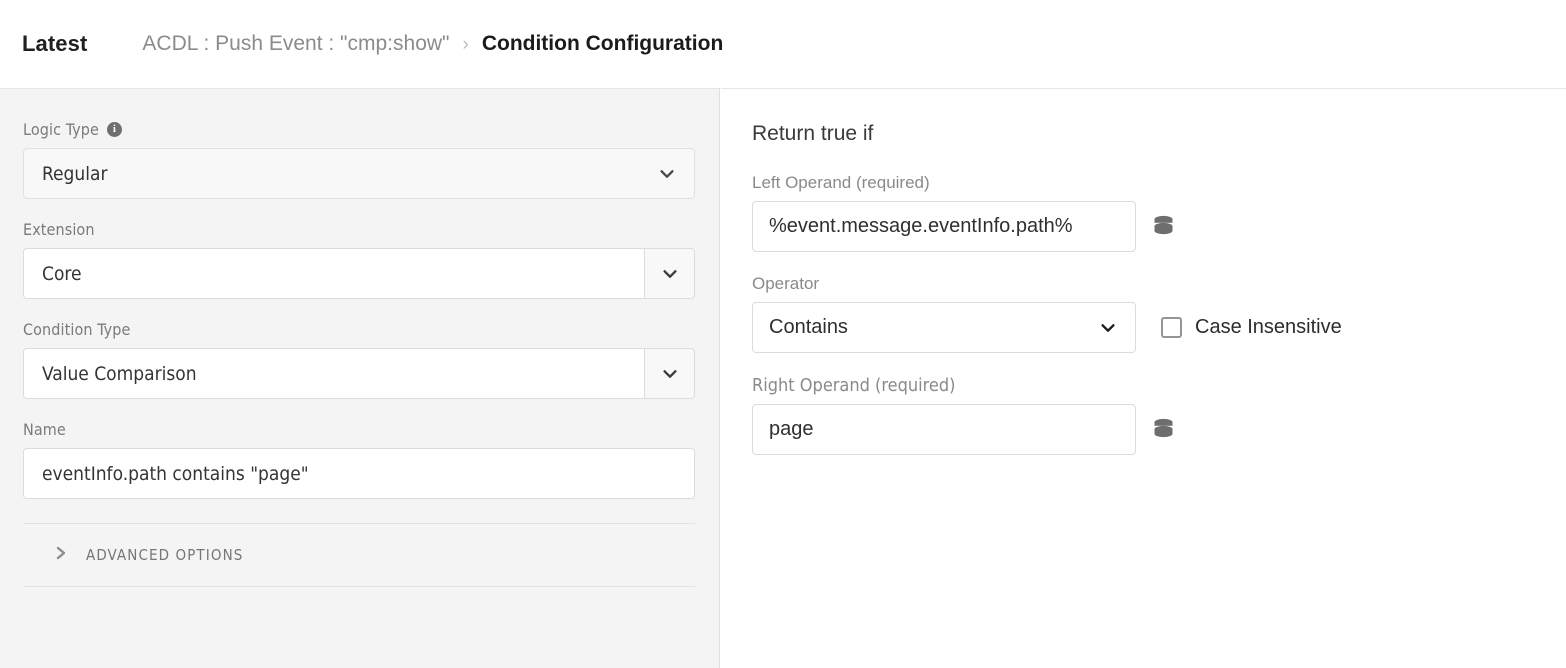 Image resolution: width=1566 pixels, height=668 pixels. I want to click on extension-value: Core, so click(333, 273).